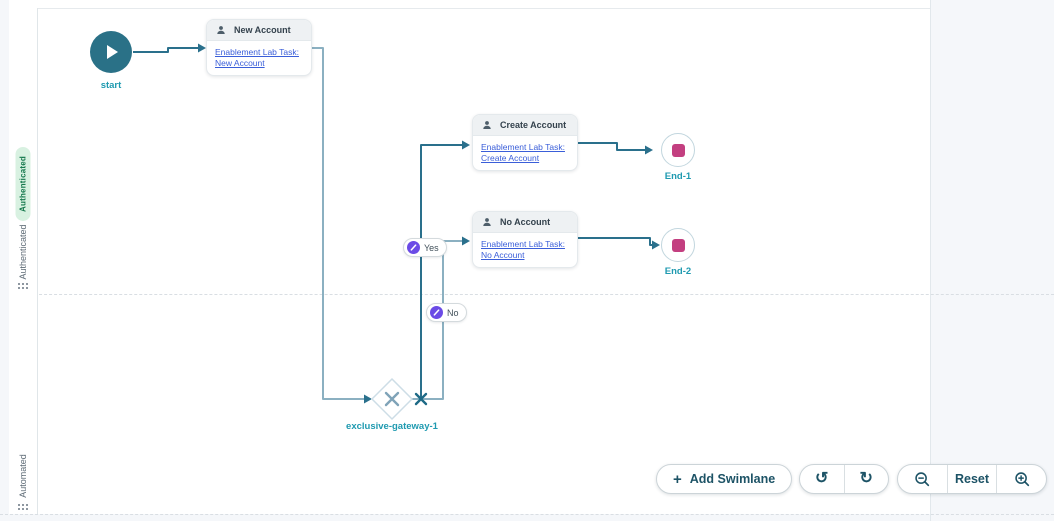 The width and height of the screenshot is (1054, 521). Describe the element at coordinates (392, 426) in the screenshot. I see `gateway-label: exclusive-gateway-1` at that location.